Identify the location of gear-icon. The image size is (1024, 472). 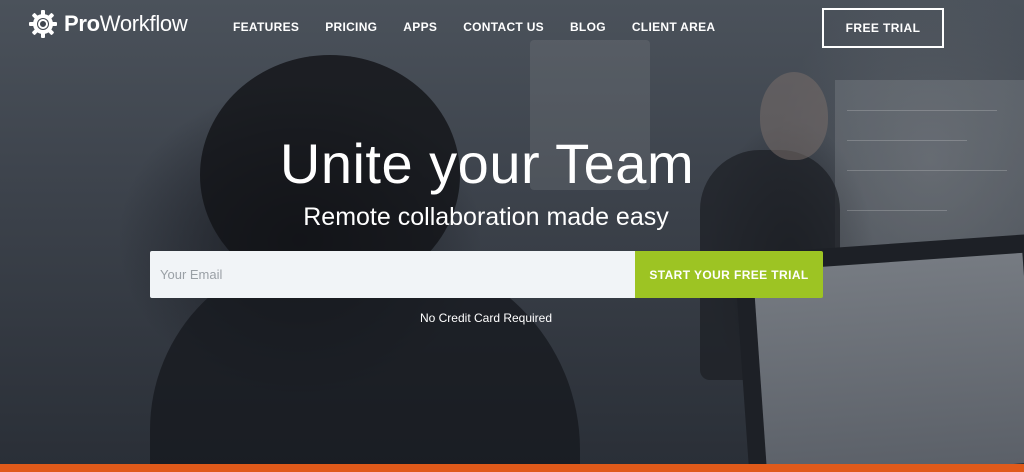
(43, 24).